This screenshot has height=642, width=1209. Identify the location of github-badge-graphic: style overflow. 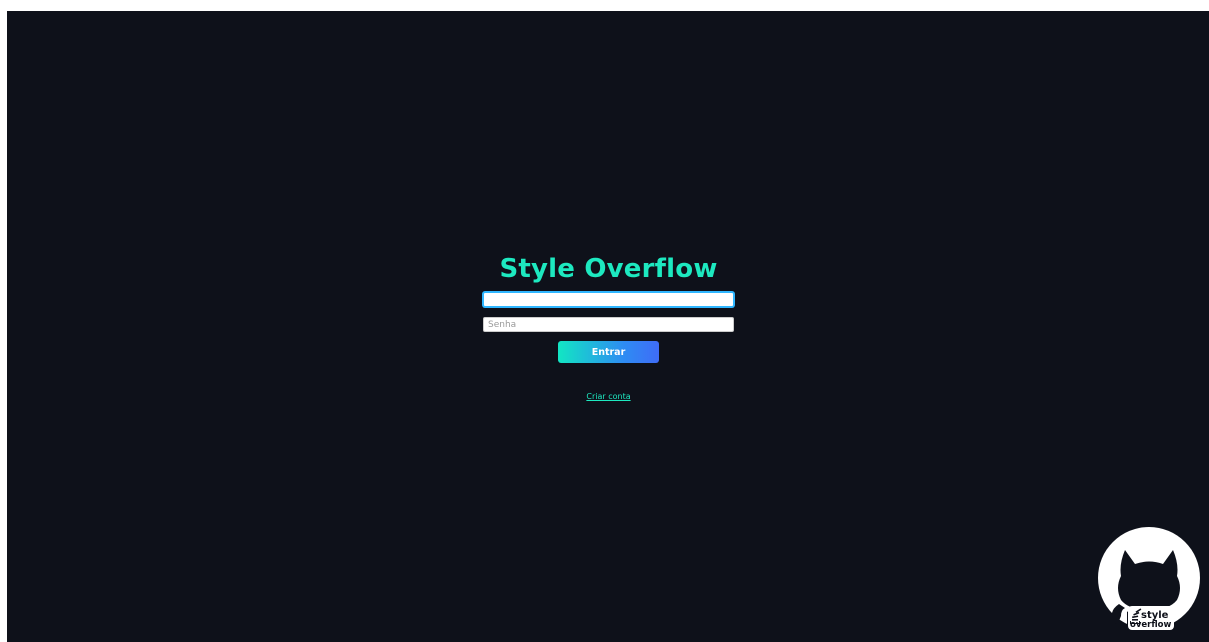
(1149, 578).